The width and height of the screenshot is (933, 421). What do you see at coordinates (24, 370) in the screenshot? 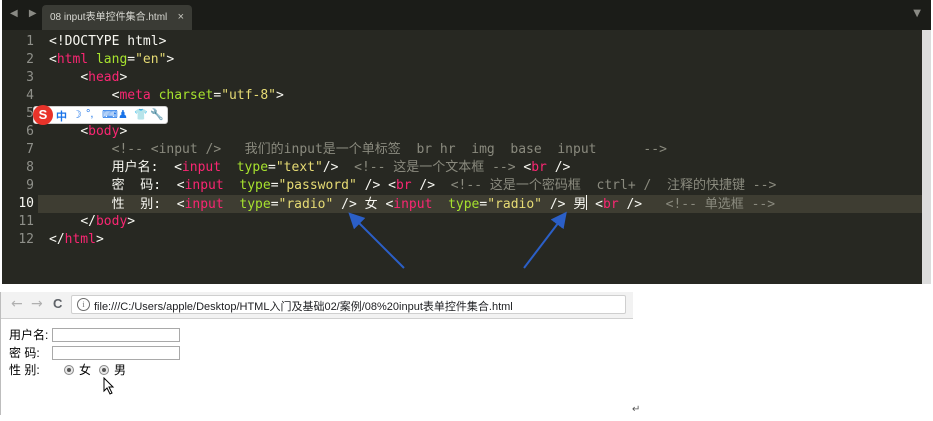
I see `gender-label: 性 别:` at bounding box center [24, 370].